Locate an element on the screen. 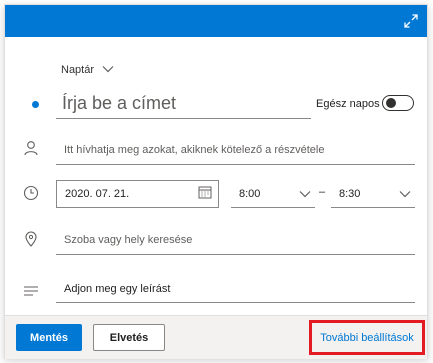 This screenshot has height=363, width=433. all-day-label: Egész napos is located at coordinates (348, 104).